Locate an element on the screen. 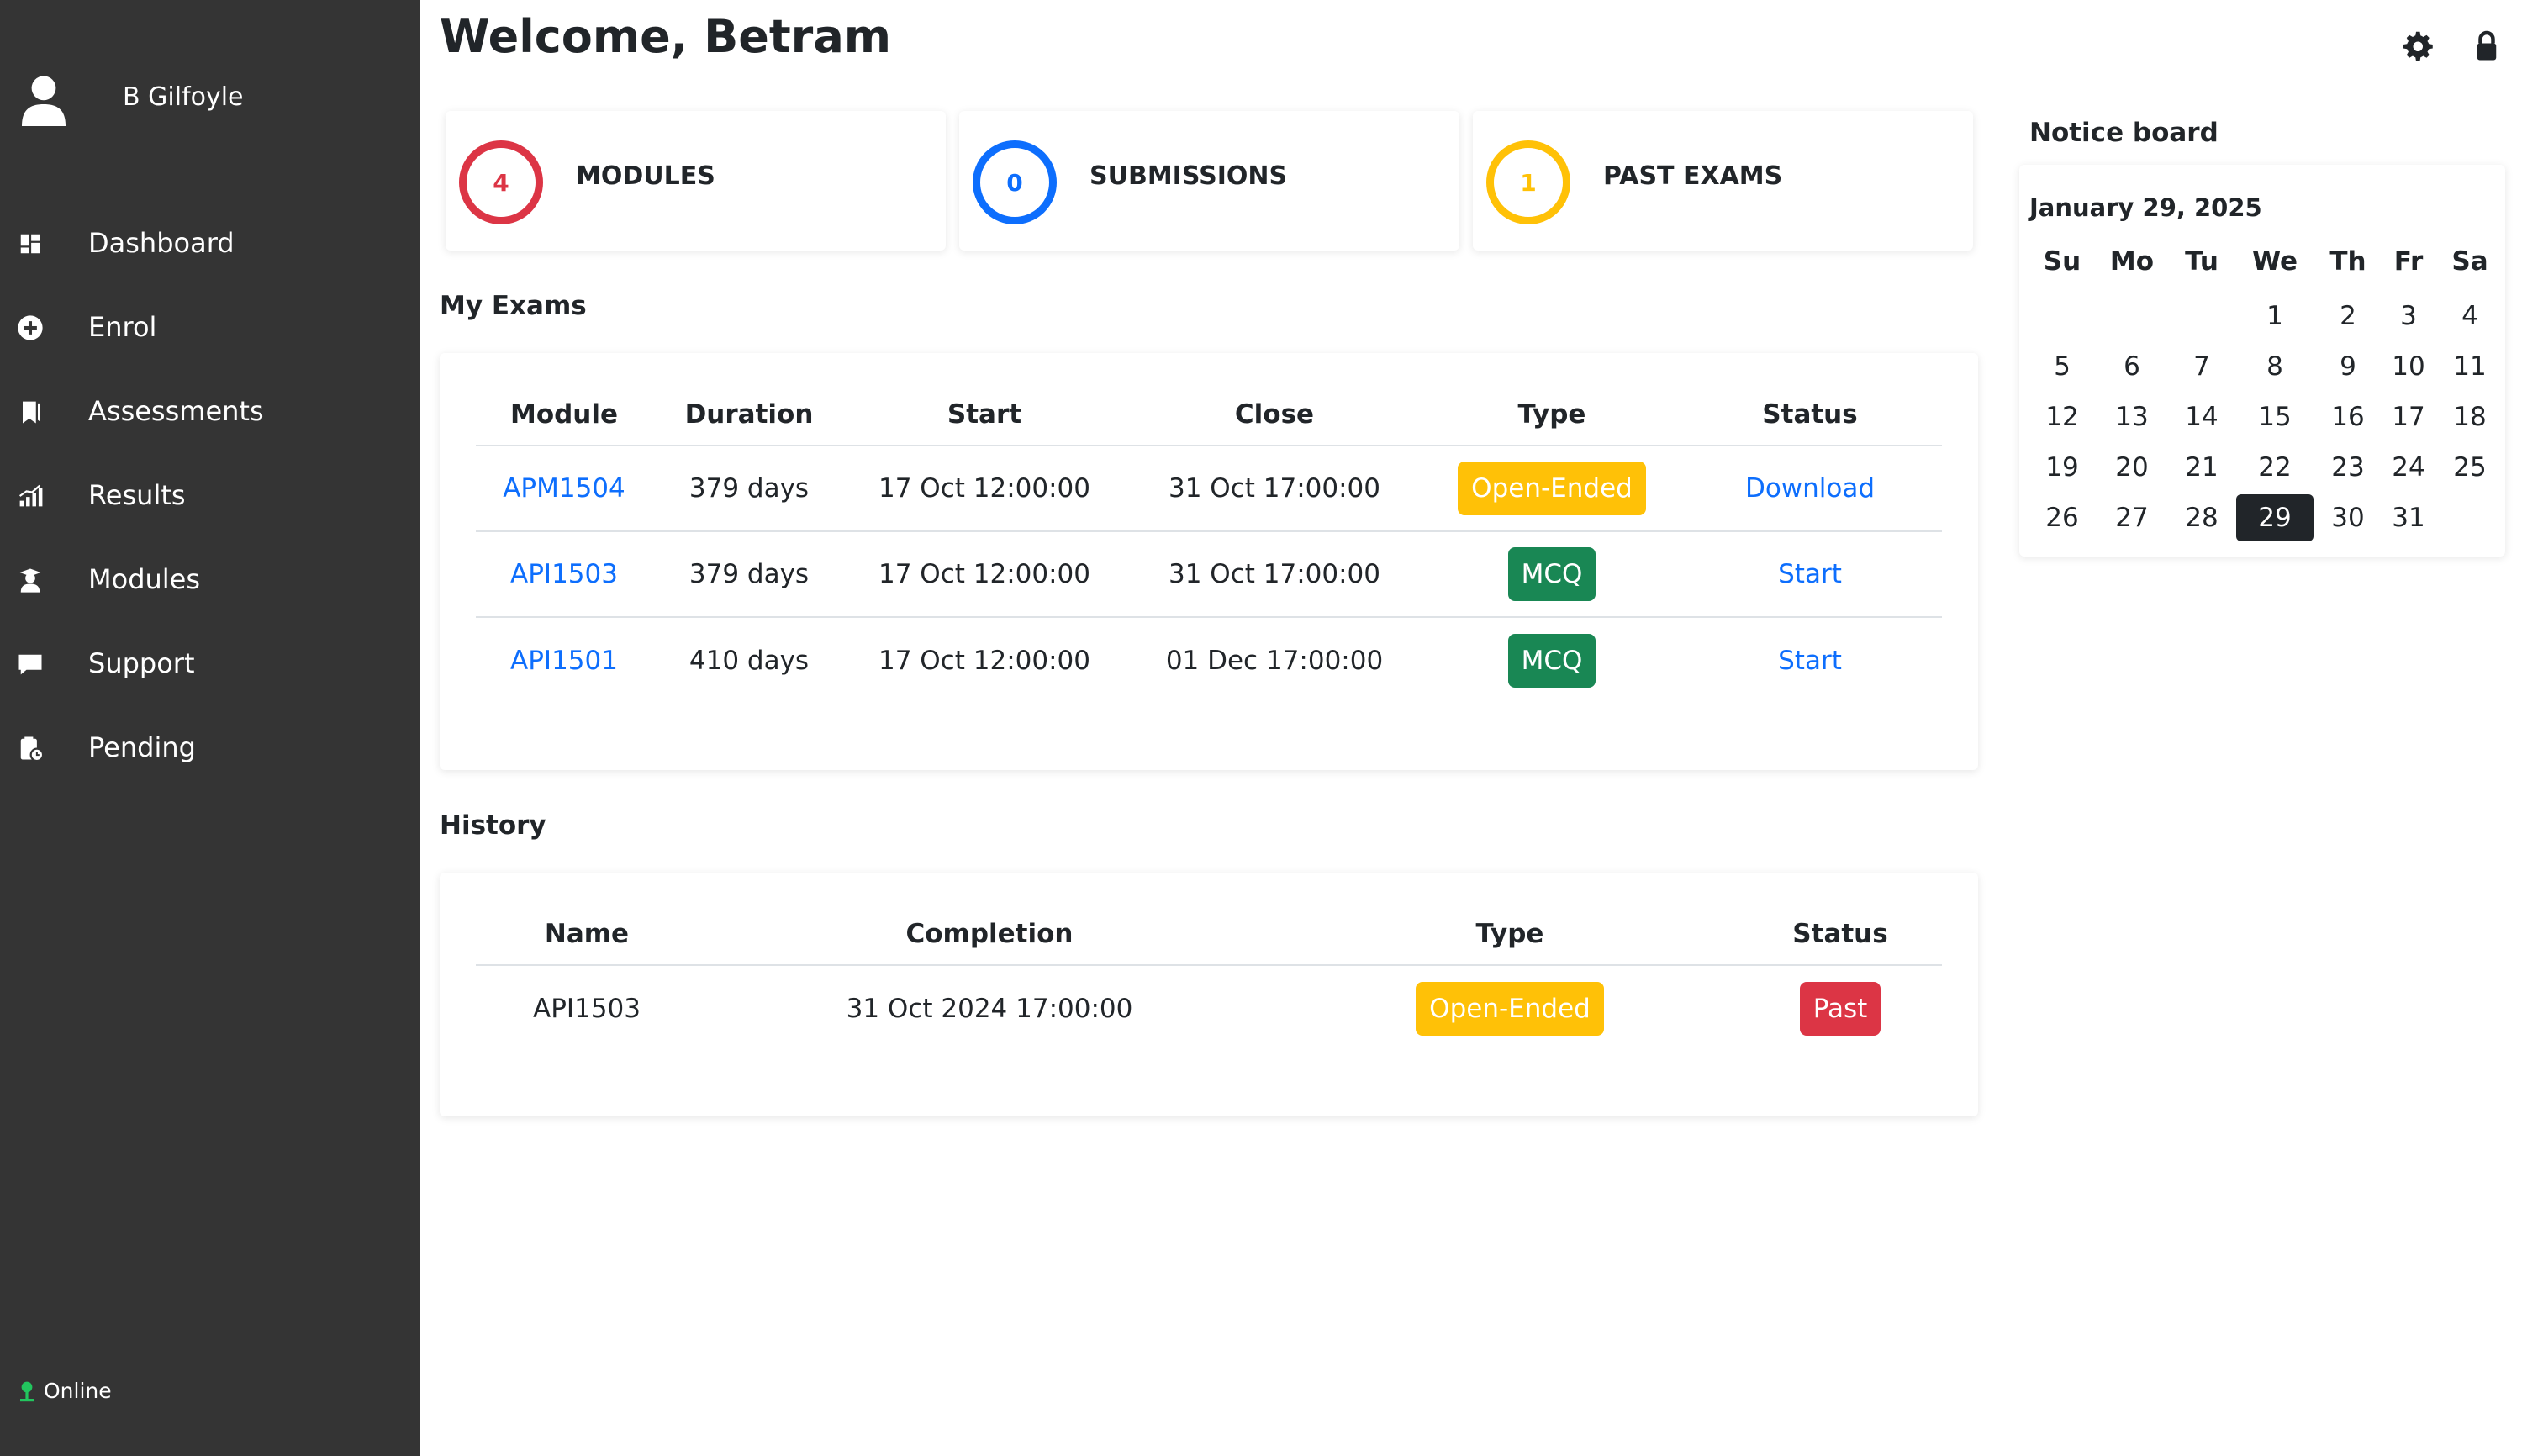 This screenshot has height=1456, width=2522. page-title: Welcome, Betram is located at coordinates (666, 36).